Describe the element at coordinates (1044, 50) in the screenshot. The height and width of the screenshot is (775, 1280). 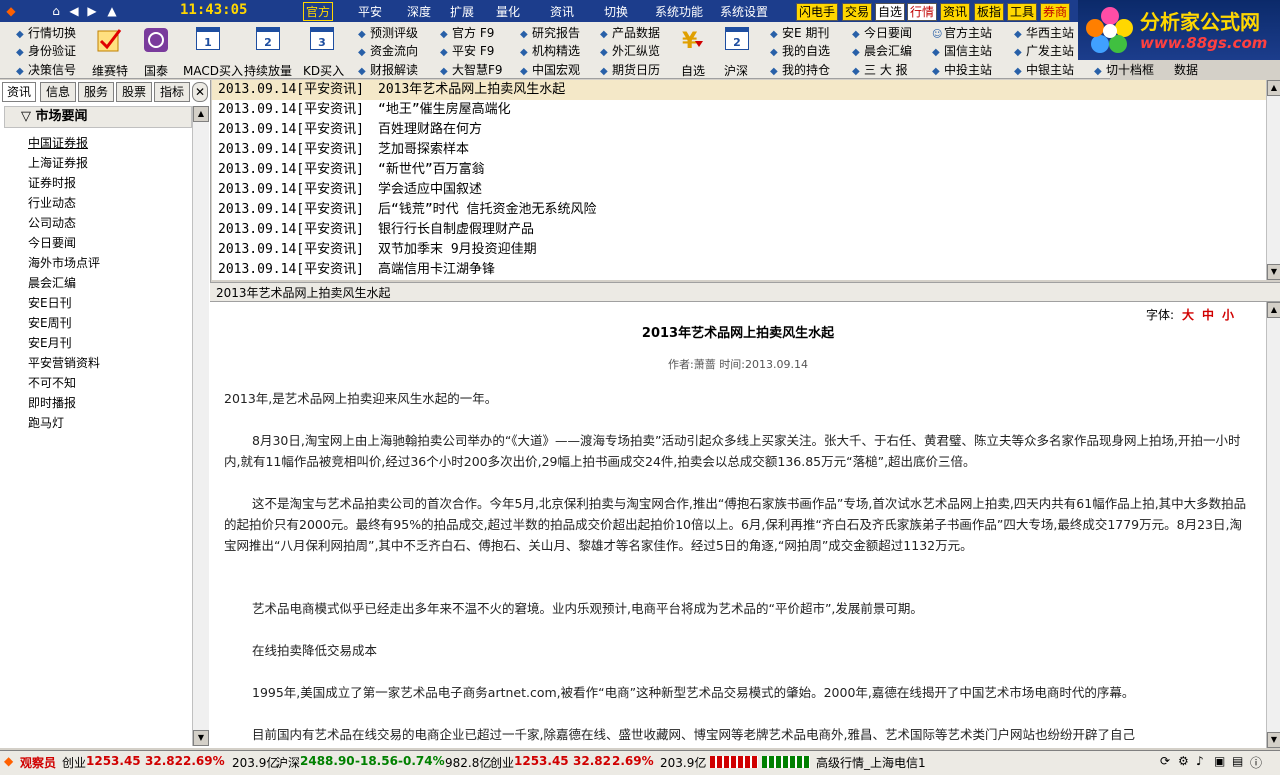
I see `toolbar-item-guangfa-site: ◆ 广发主站` at that location.